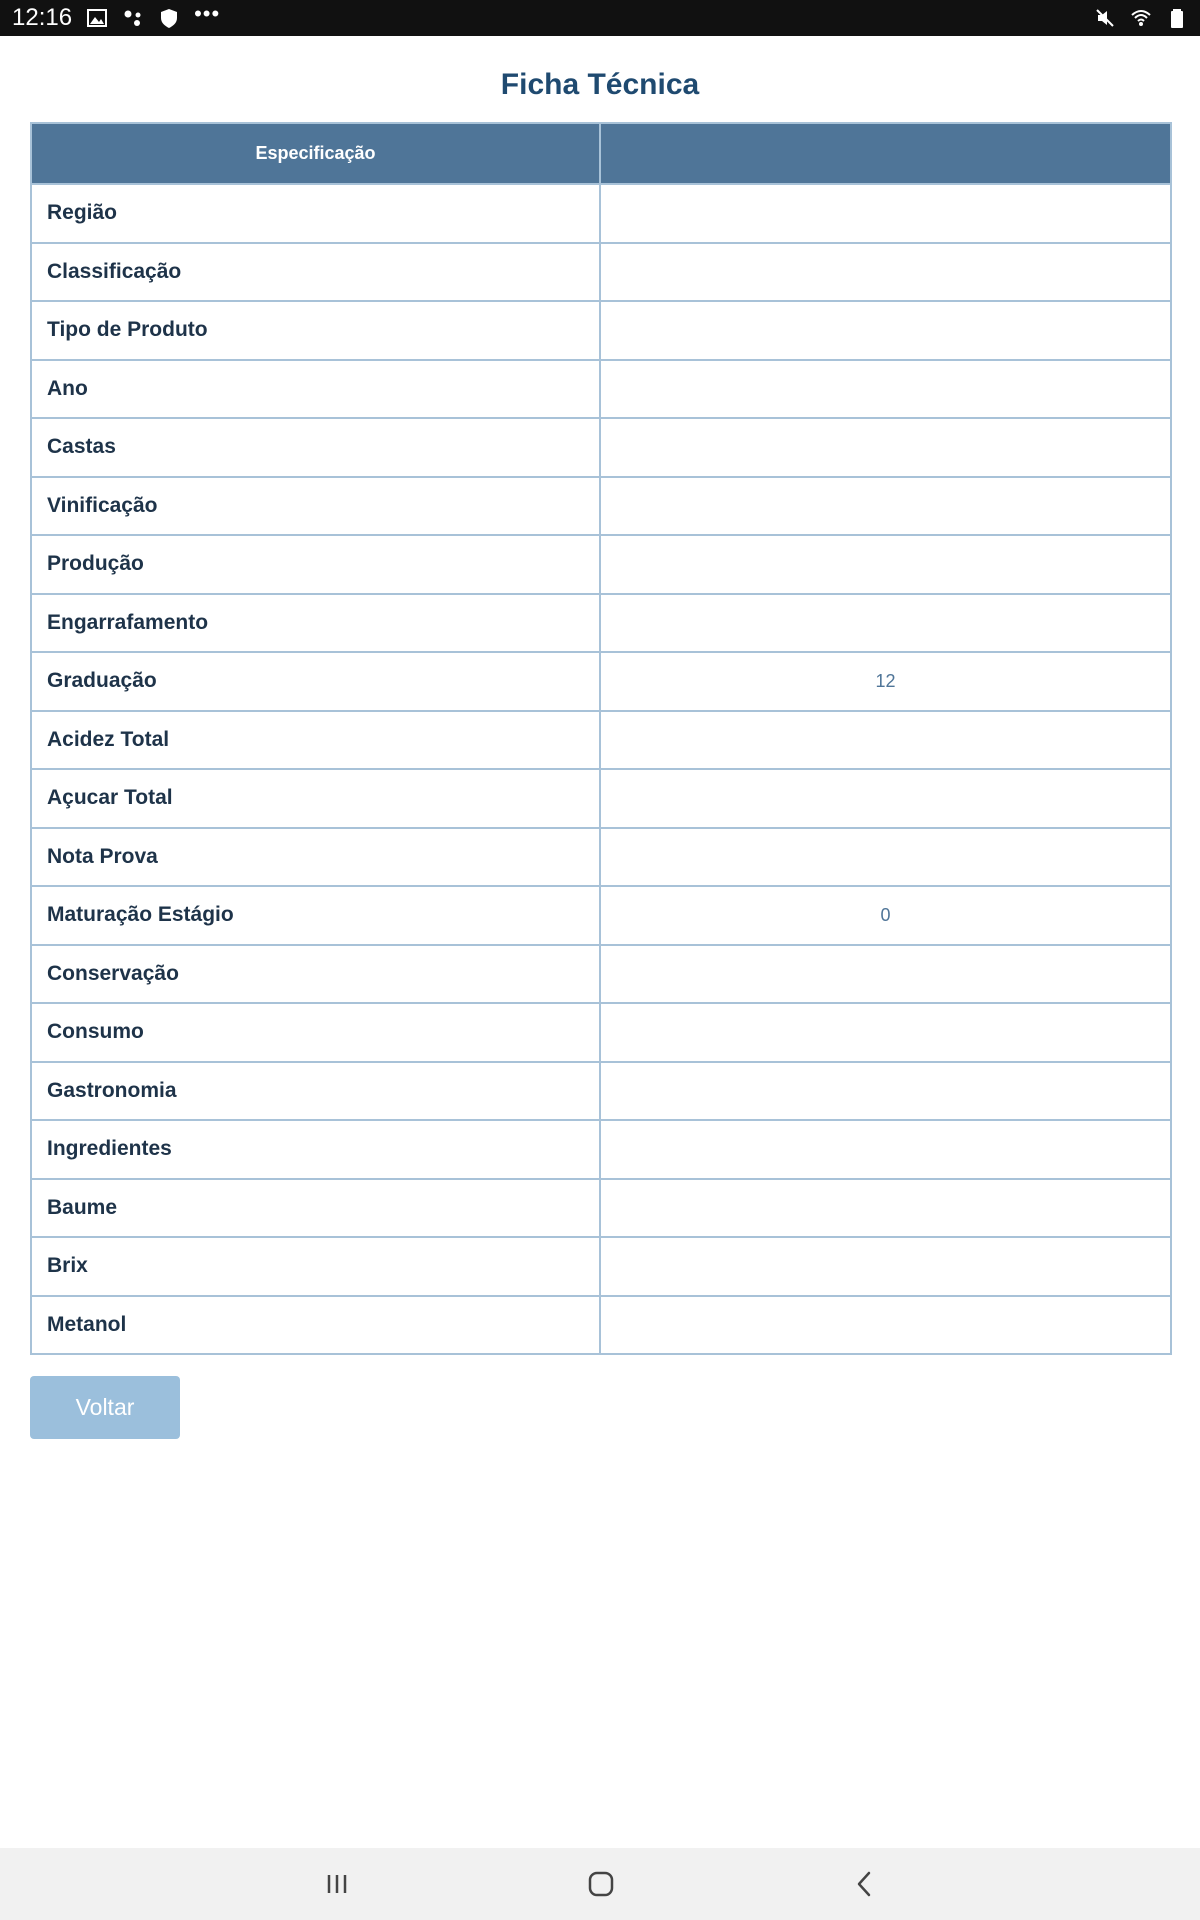 This screenshot has height=1920, width=1200. I want to click on status-bar-right, so click(1141, 18).